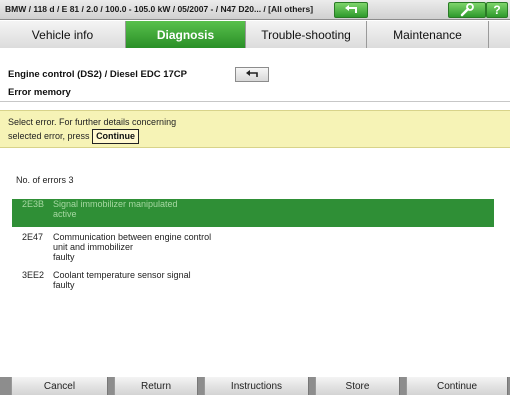 The image size is (510, 395). I want to click on error-code: 3EE2, so click(33, 275).